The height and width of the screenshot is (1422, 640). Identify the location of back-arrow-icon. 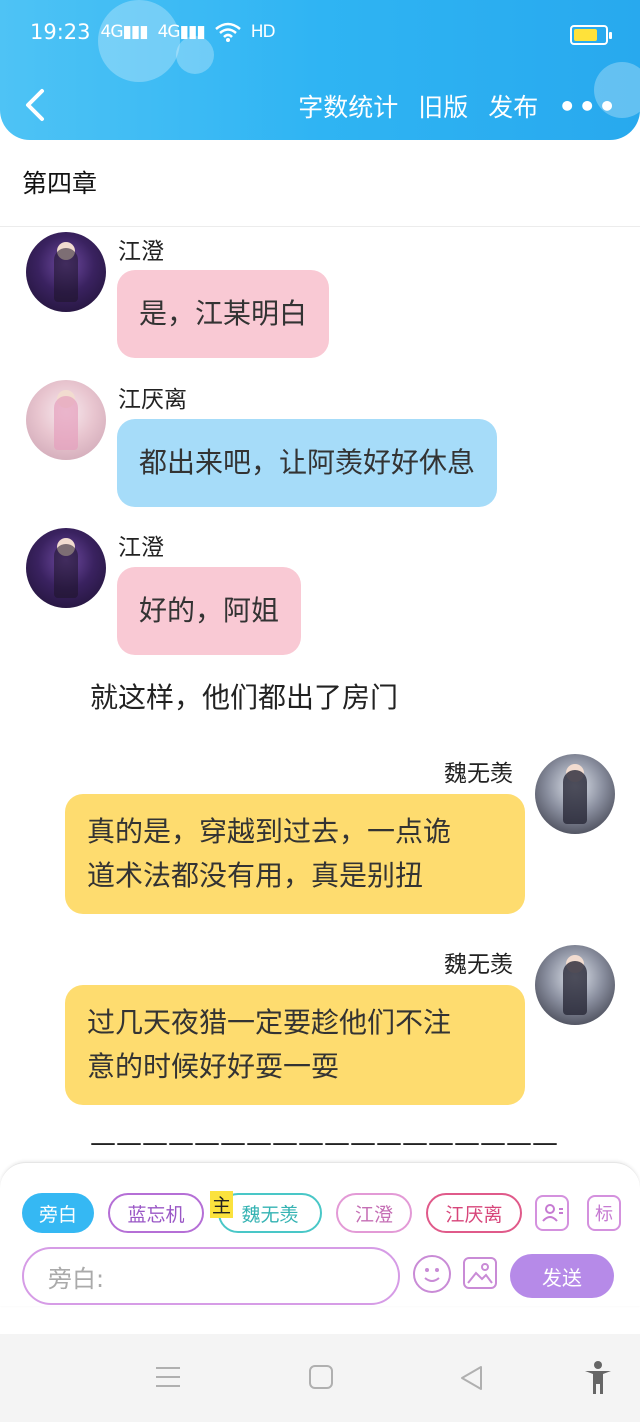
(36, 105).